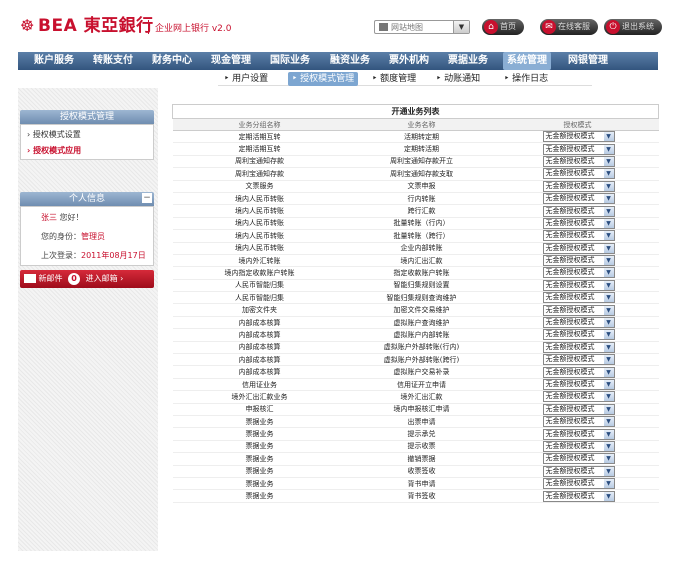  Describe the element at coordinates (54, 134) in the screenshot. I see `sidebar-item-auth-settings: › 授权模式设置` at that location.